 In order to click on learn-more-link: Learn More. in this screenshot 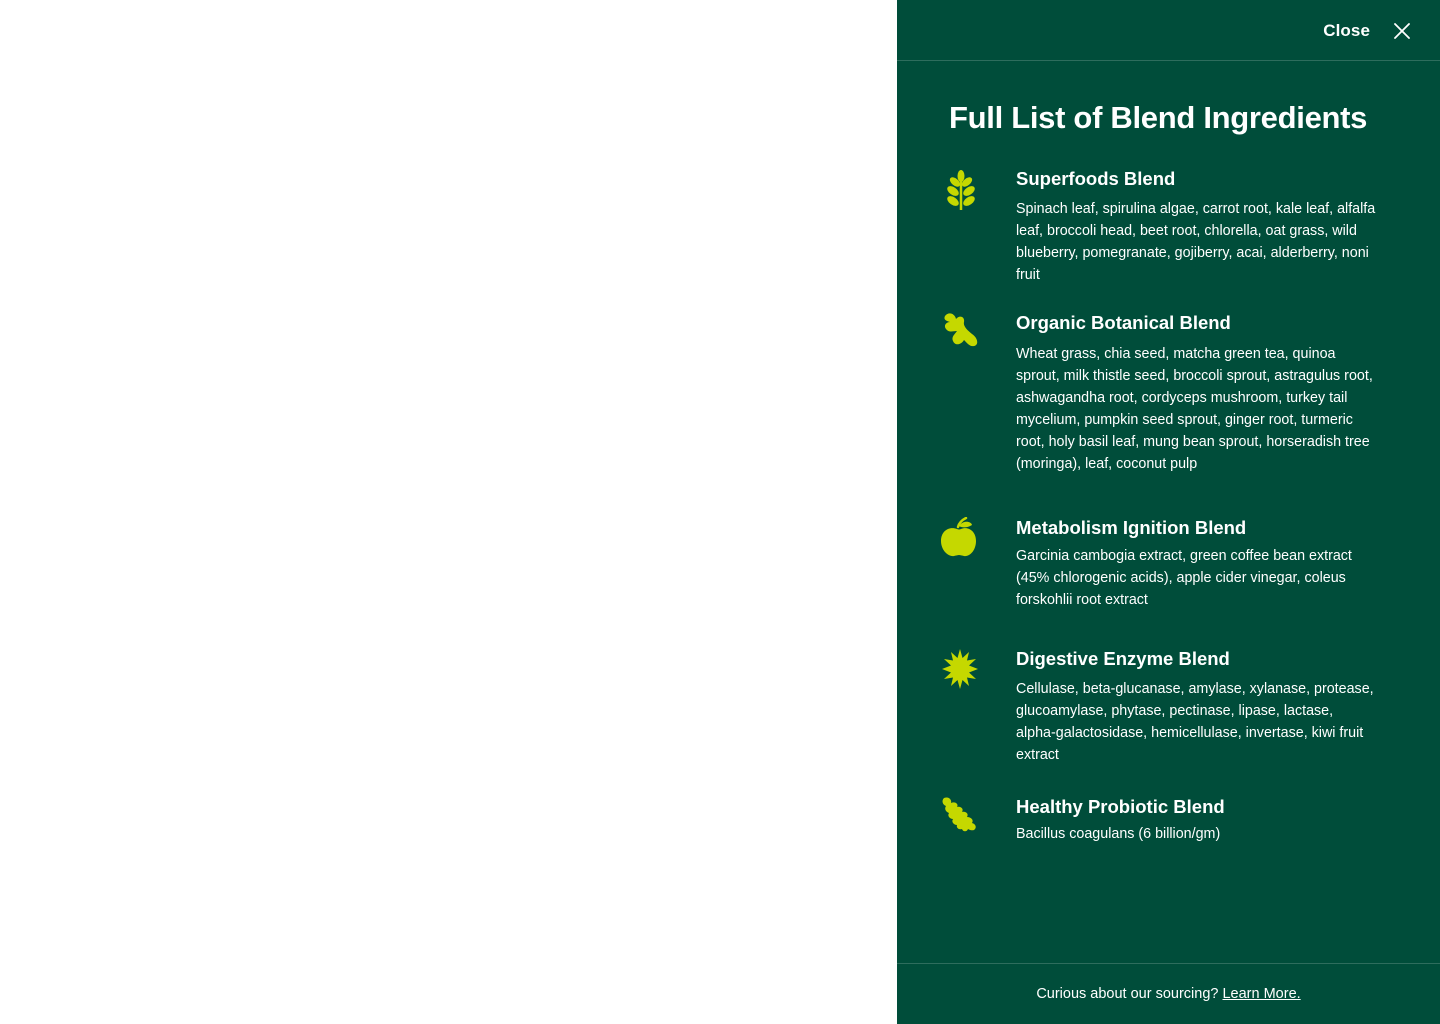, I will do `click(1261, 994)`.